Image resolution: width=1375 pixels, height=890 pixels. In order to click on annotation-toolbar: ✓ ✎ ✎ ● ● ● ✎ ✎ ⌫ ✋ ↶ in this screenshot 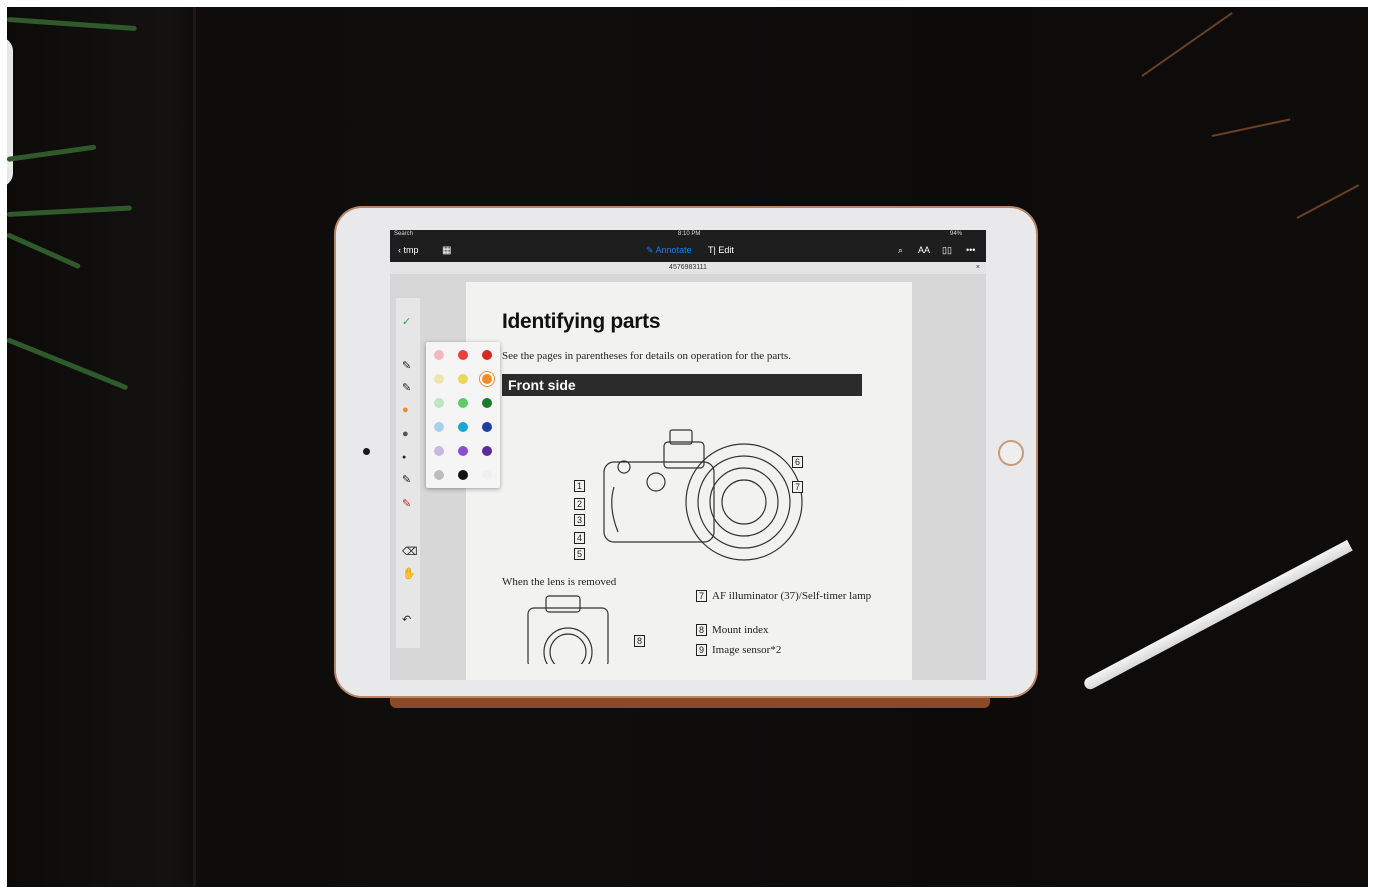, I will do `click(408, 473)`.